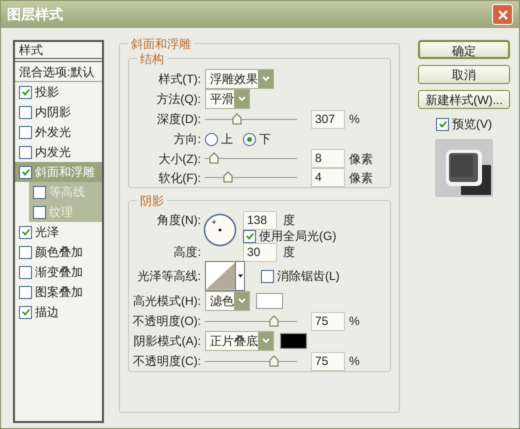 The width and height of the screenshot is (520, 429). What do you see at coordinates (328, 158) in the screenshot?
I see `number-field: 8` at bounding box center [328, 158].